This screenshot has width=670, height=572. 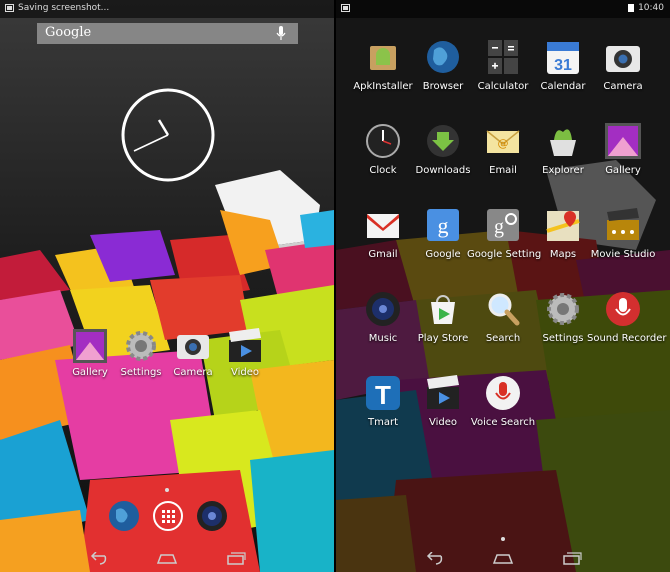 I want to click on calculator-icon, so click(x=503, y=57).